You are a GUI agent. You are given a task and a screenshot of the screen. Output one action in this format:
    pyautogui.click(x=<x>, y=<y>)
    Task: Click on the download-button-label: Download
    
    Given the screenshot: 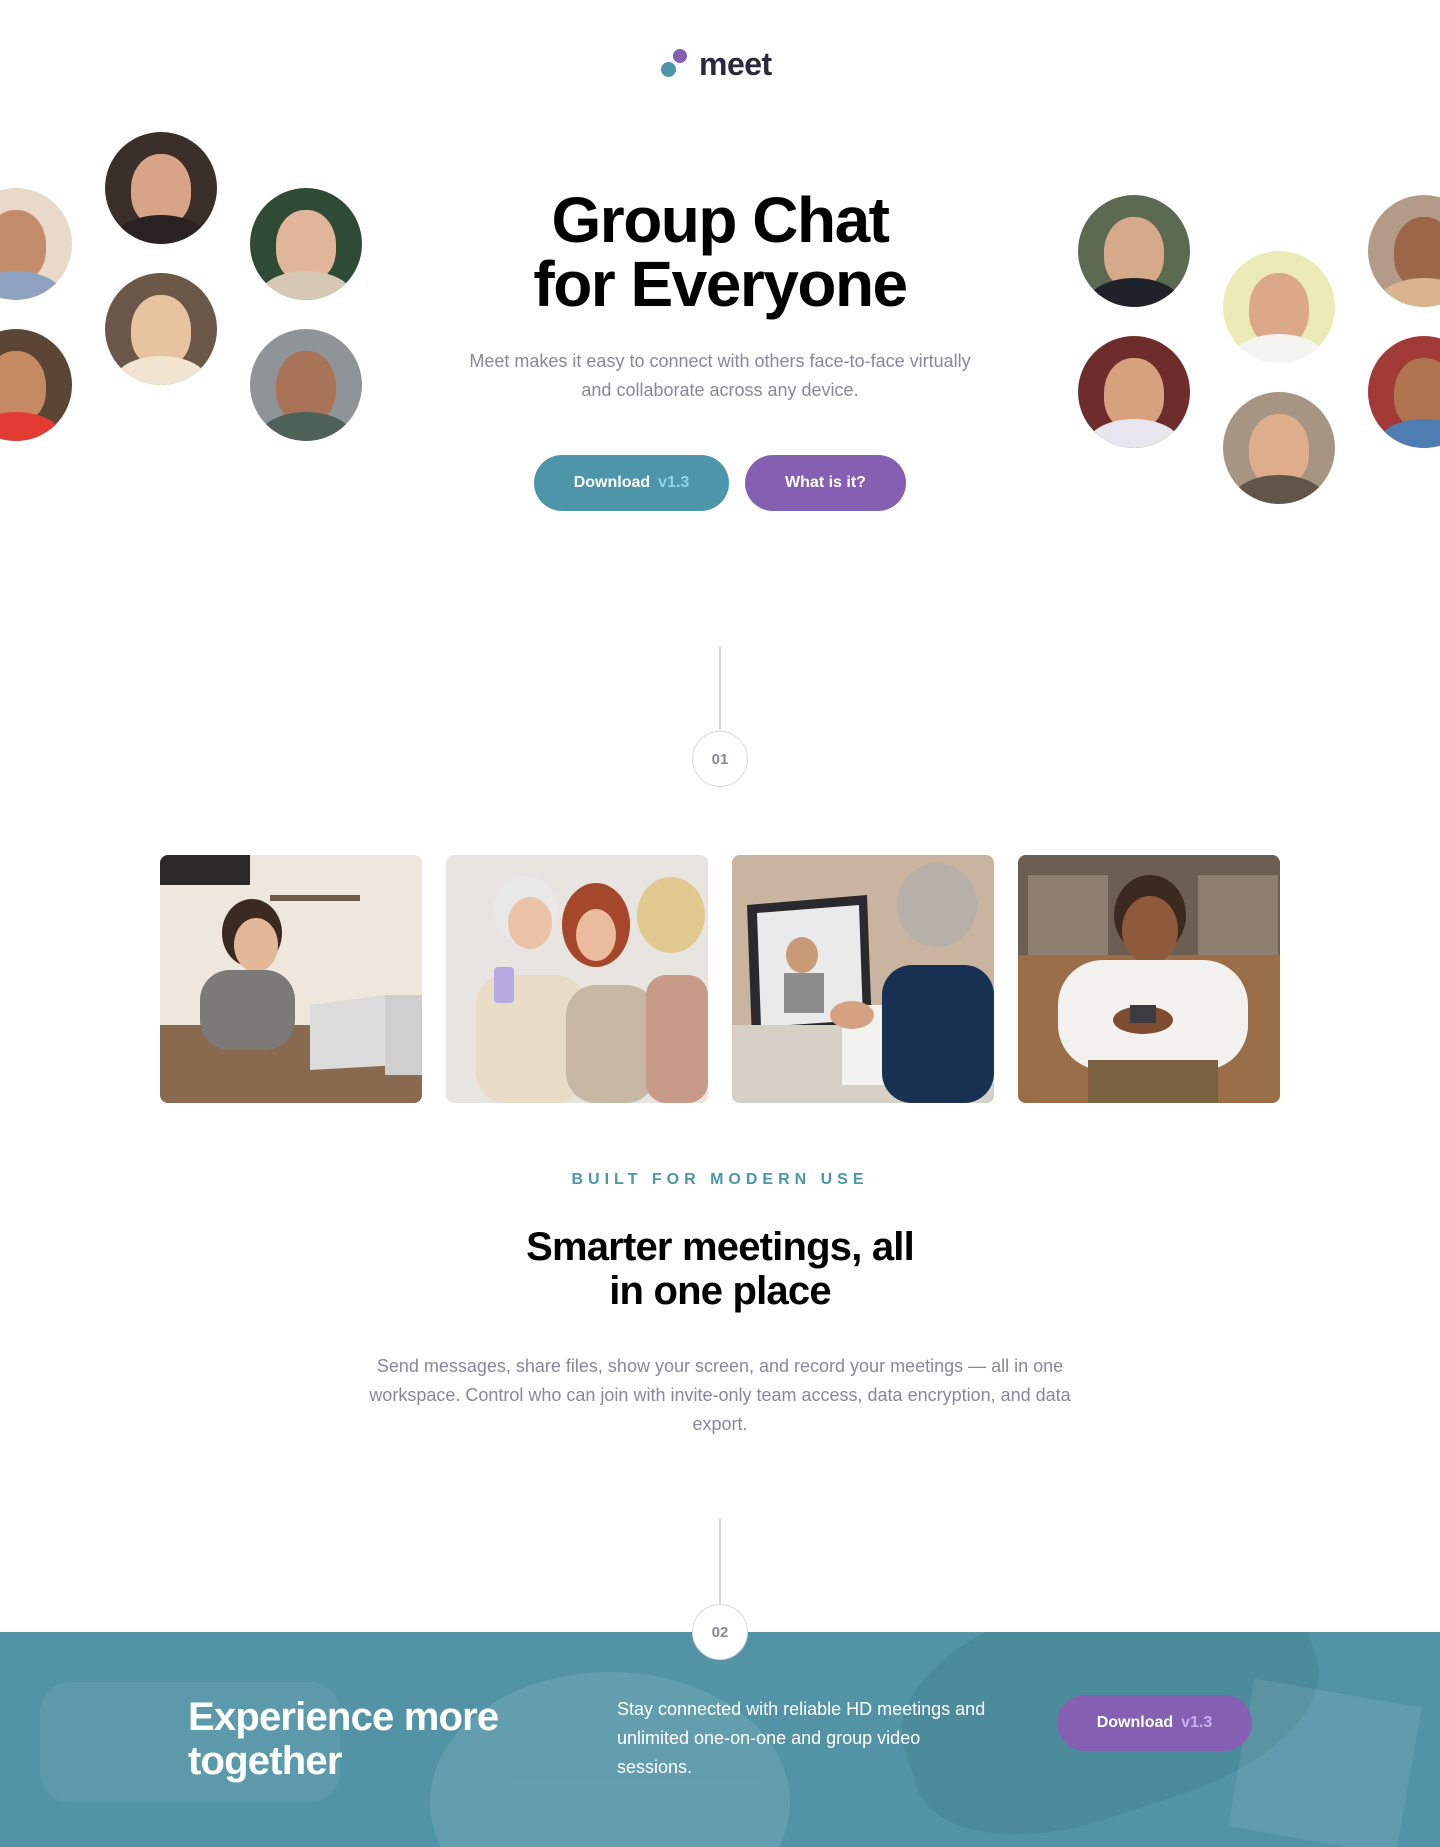 What is the action you would take?
    pyautogui.click(x=612, y=482)
    